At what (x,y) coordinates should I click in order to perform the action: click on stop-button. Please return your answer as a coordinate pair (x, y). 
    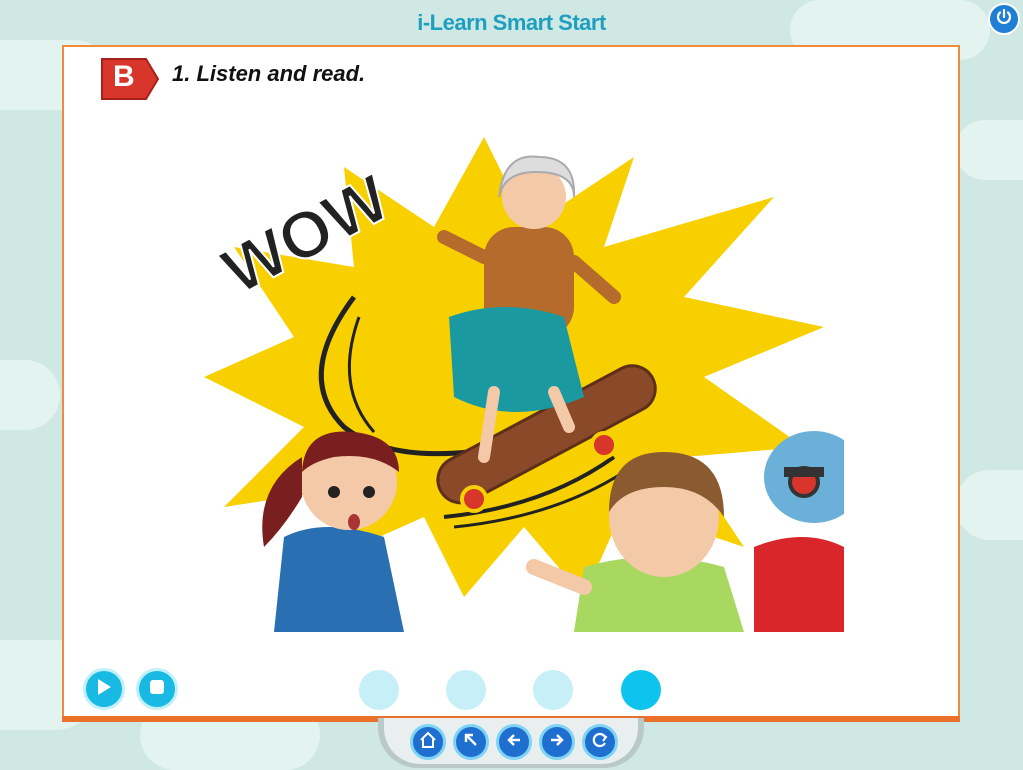
    Looking at the image, I should click on (157, 689).